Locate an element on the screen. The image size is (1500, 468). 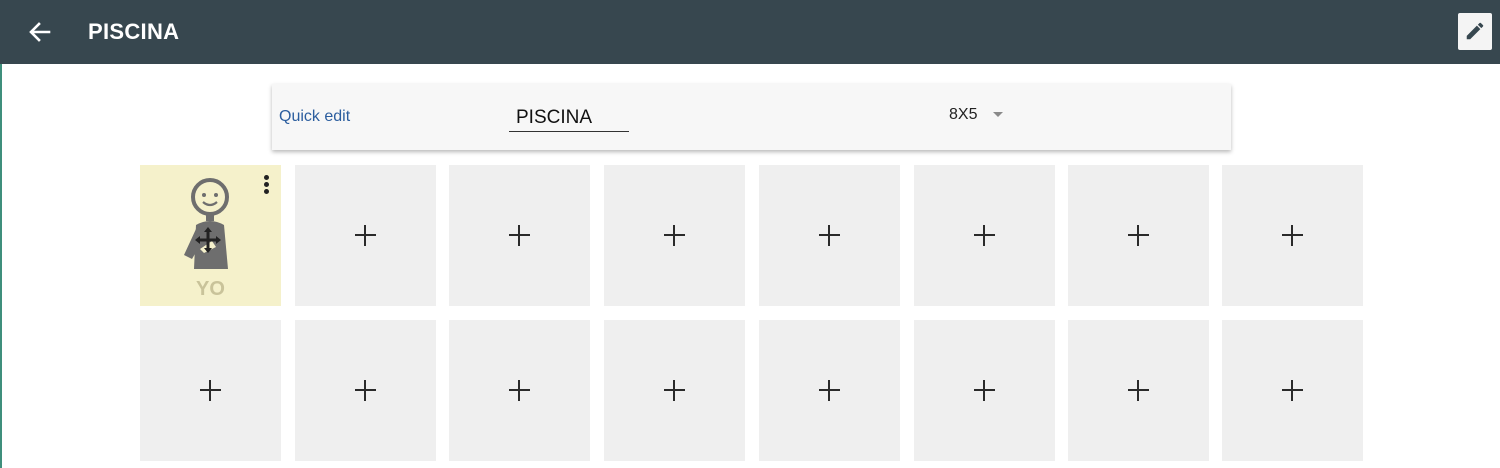
person-pictogram-icon is located at coordinates (206, 223).